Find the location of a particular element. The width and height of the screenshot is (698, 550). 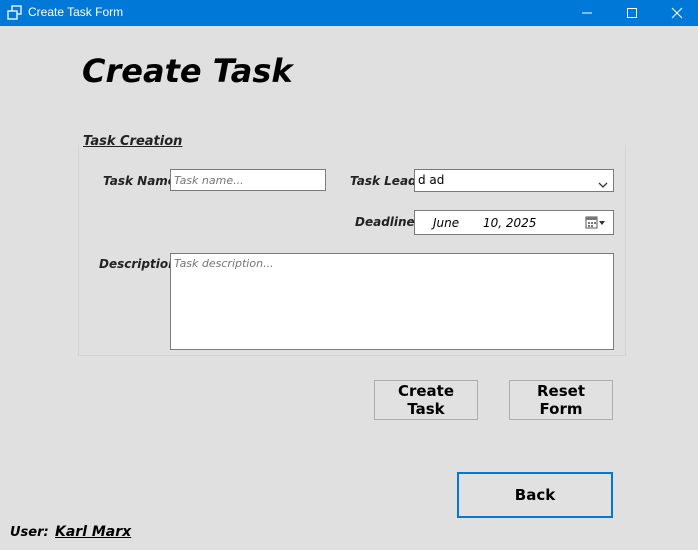

task-name-input is located at coordinates (248, 180).